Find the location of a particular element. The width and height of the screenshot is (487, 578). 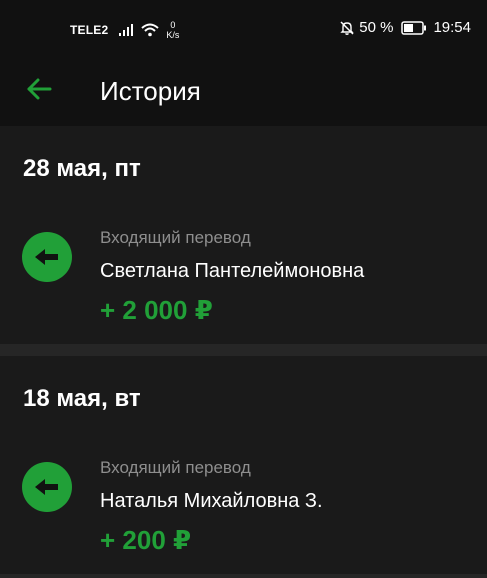

transaction-amount: + 2 000 ₽ is located at coordinates (156, 310).